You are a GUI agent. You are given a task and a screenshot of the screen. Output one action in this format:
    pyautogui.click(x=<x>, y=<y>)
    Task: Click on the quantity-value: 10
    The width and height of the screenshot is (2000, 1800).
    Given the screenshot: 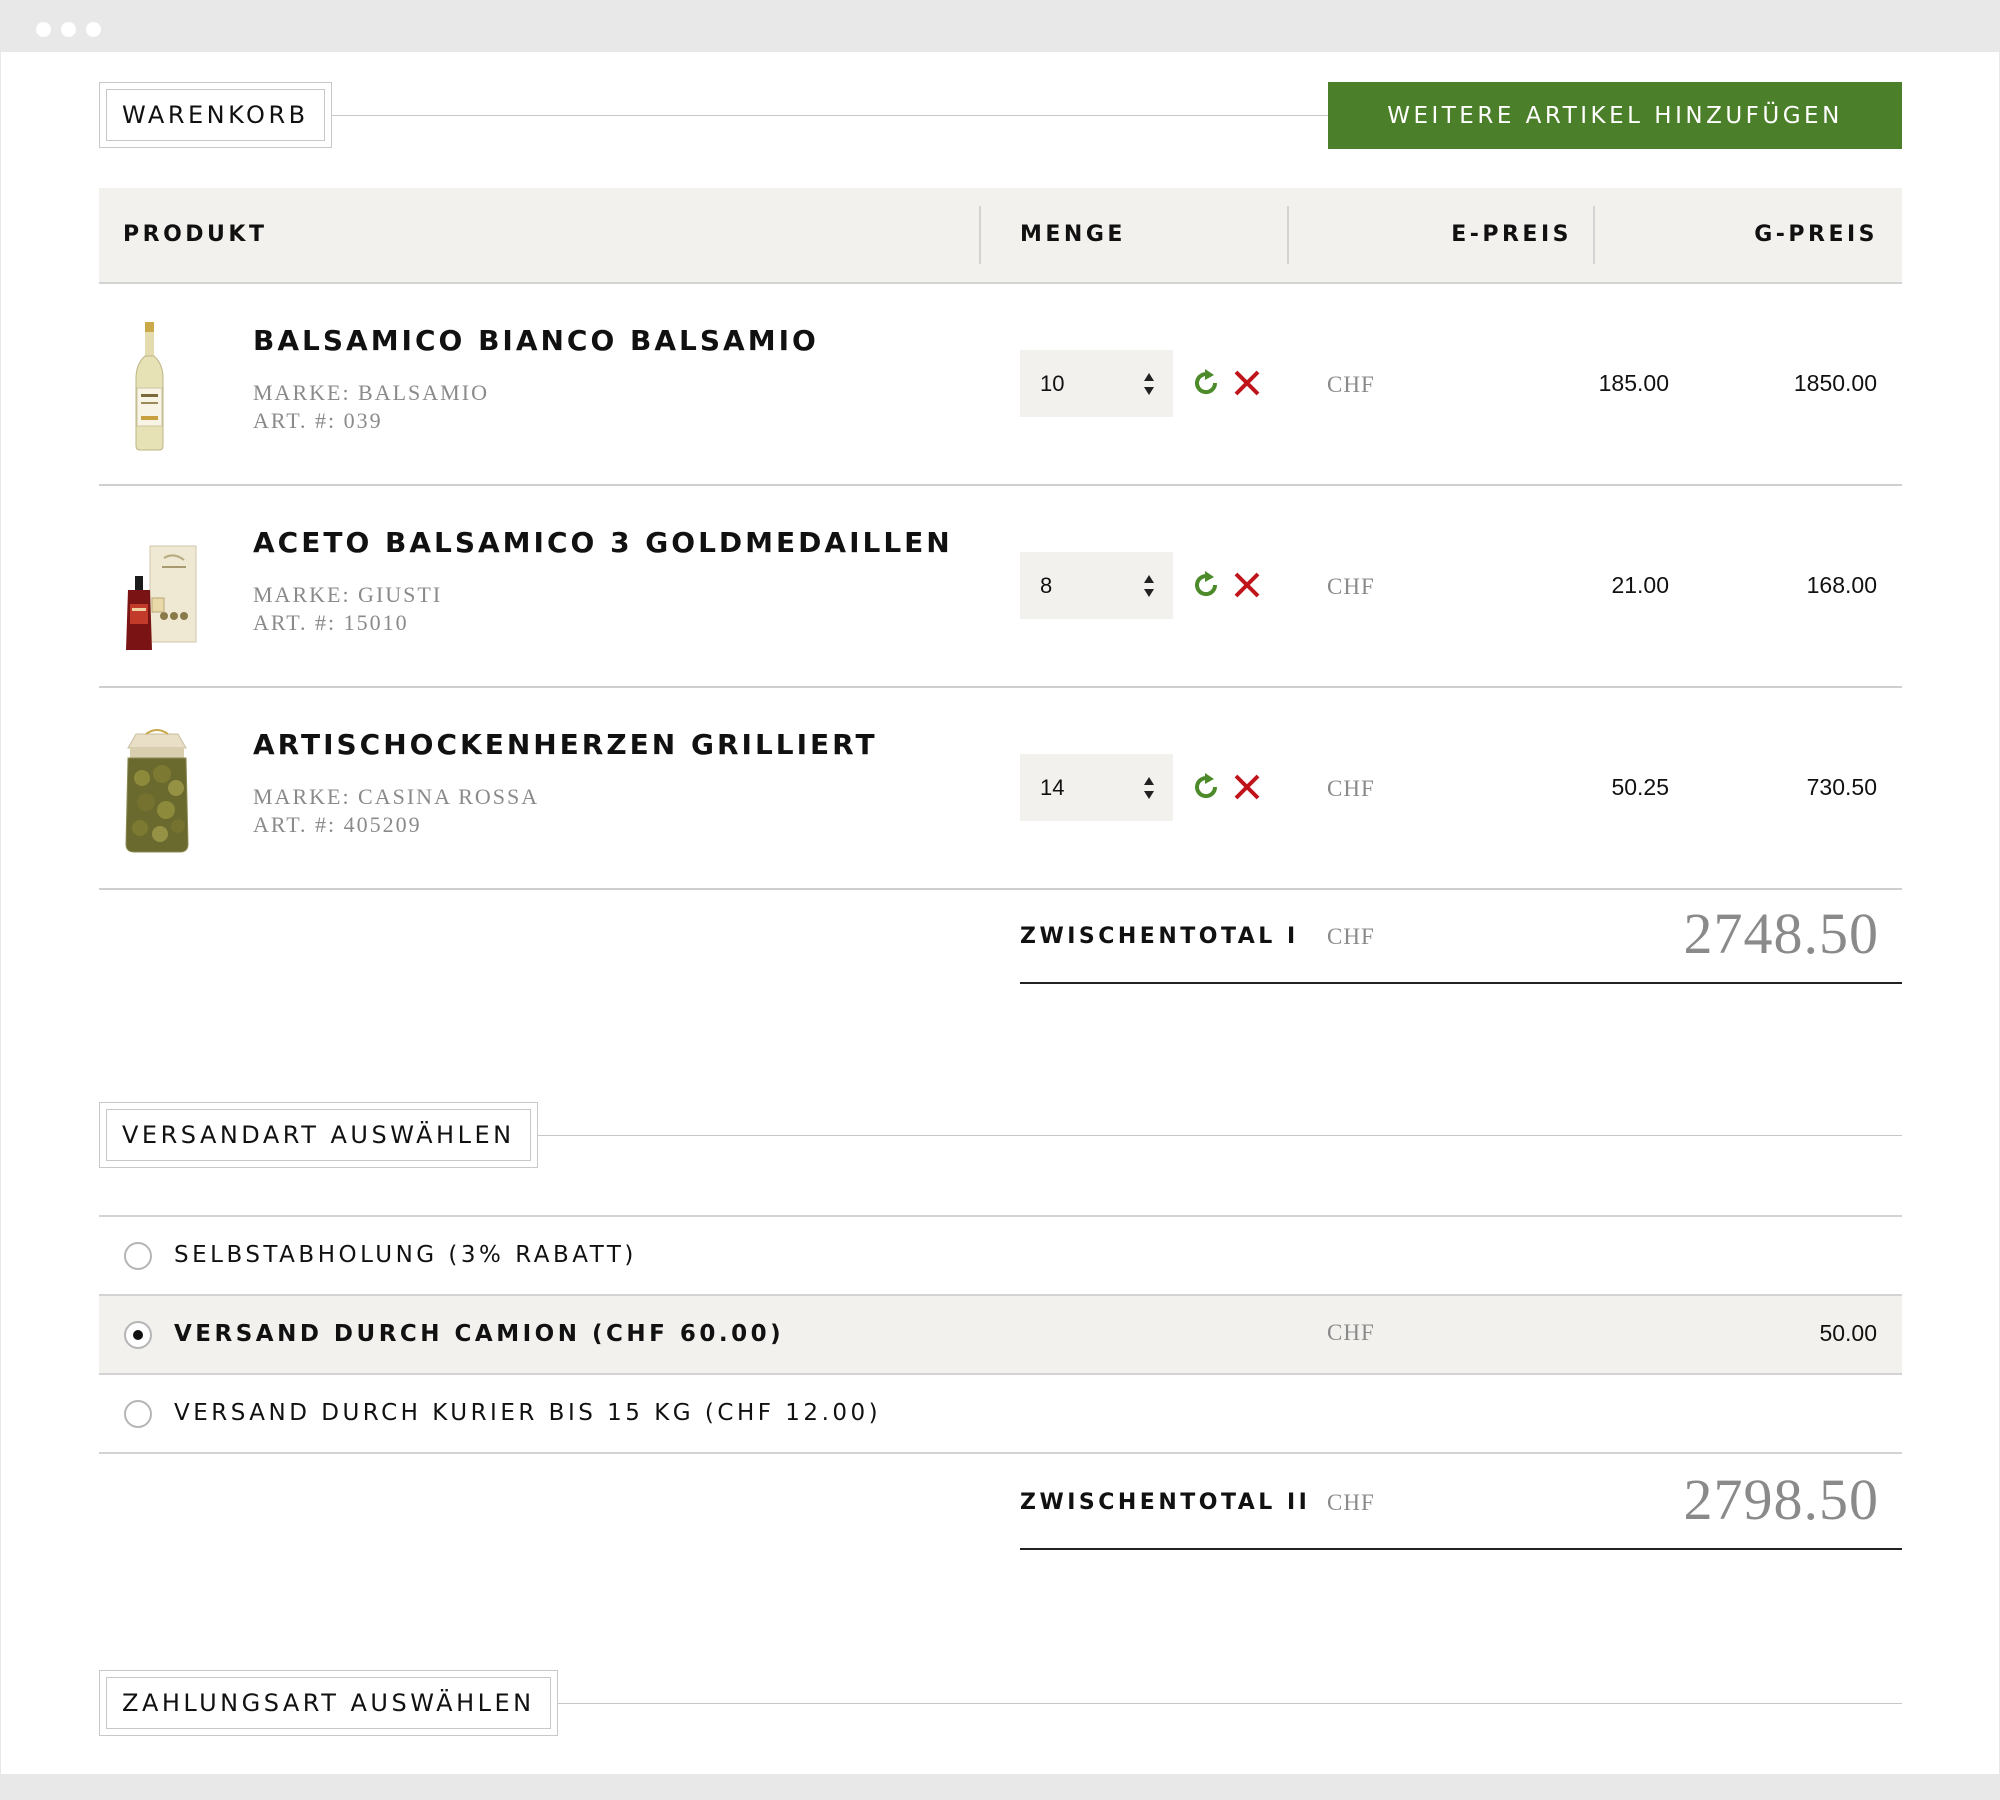 What is the action you would take?
    pyautogui.click(x=1052, y=383)
    